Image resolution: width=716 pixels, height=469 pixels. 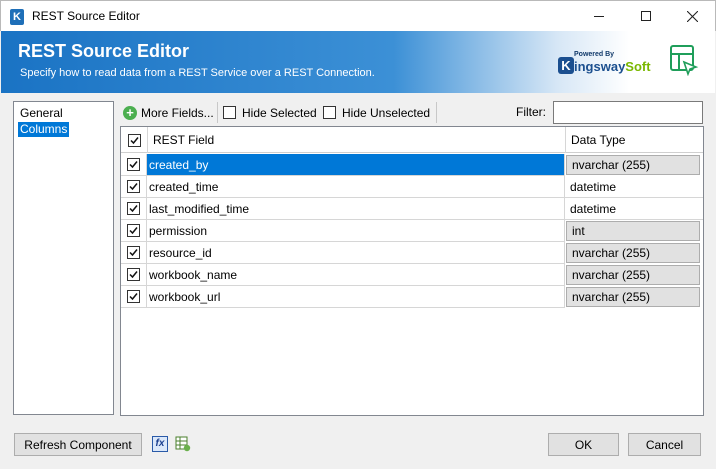 I want to click on hide-selected-checkbox: Hide Selected, so click(x=270, y=112).